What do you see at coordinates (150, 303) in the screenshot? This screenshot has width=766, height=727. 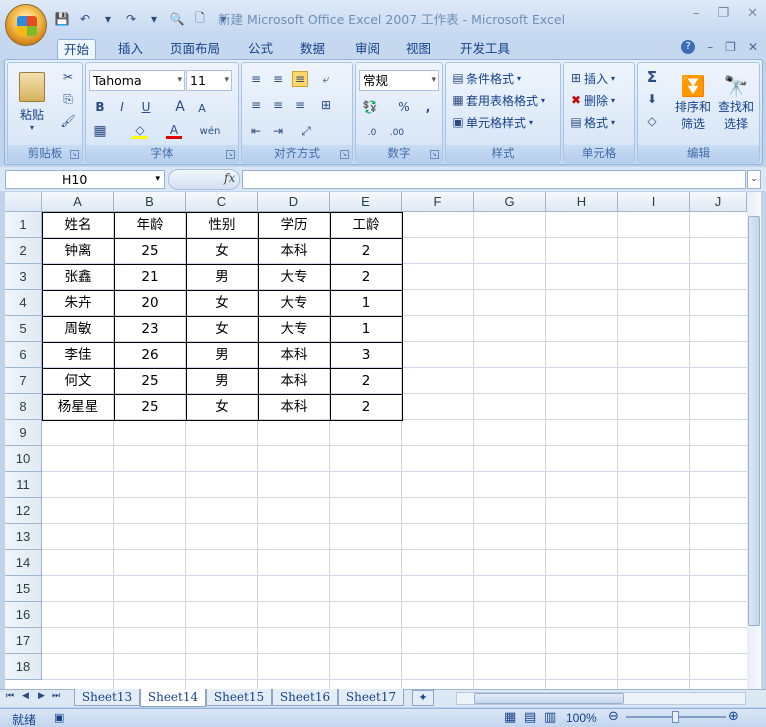 I see `table-cell: 20` at bounding box center [150, 303].